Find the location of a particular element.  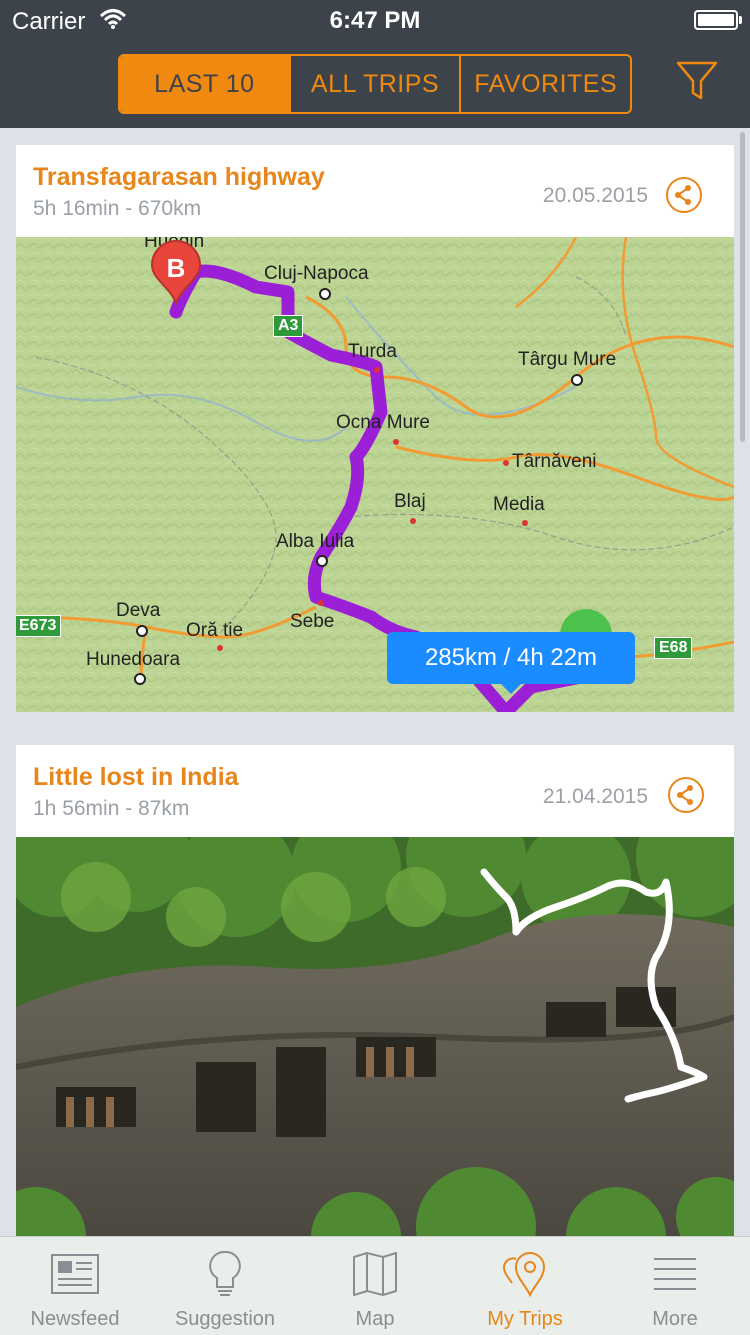

place-label: Oră tie is located at coordinates (215, 630).